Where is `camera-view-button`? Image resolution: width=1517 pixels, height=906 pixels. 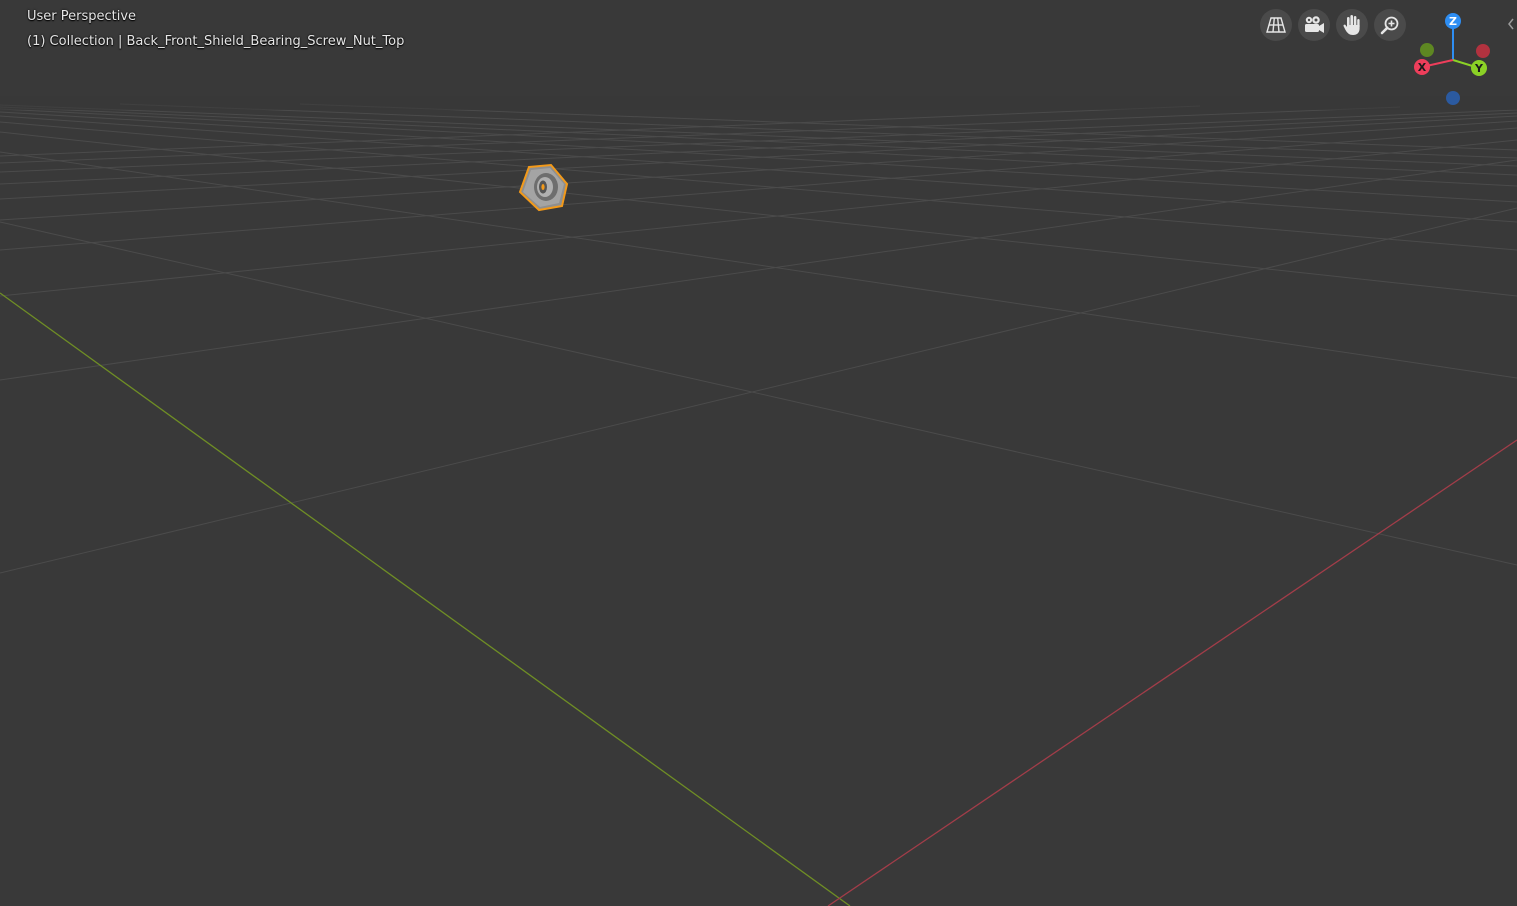 camera-view-button is located at coordinates (1314, 25).